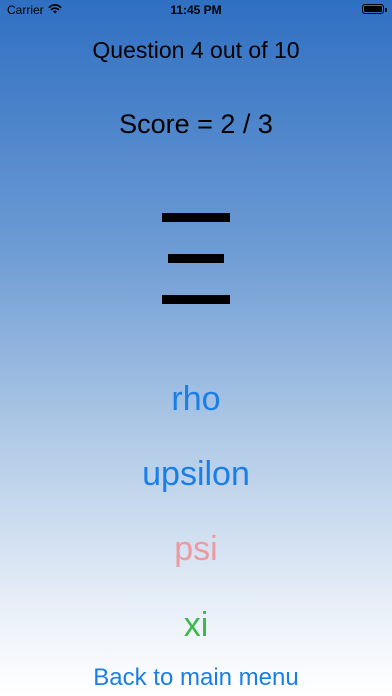 The image size is (392, 696). I want to click on back-to-main-menu-button: Back to main menu, so click(196, 678).